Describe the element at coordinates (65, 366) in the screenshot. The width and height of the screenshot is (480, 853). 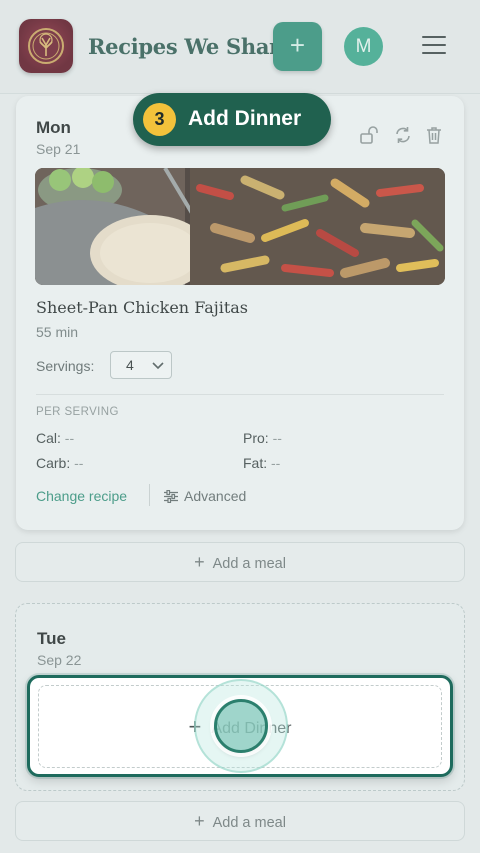
I see `servings-label: Servings:` at that location.